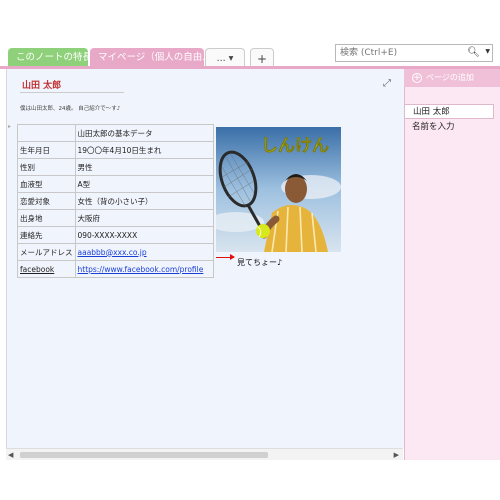  I want to click on add-page-button: + ページの追加, so click(452, 78).